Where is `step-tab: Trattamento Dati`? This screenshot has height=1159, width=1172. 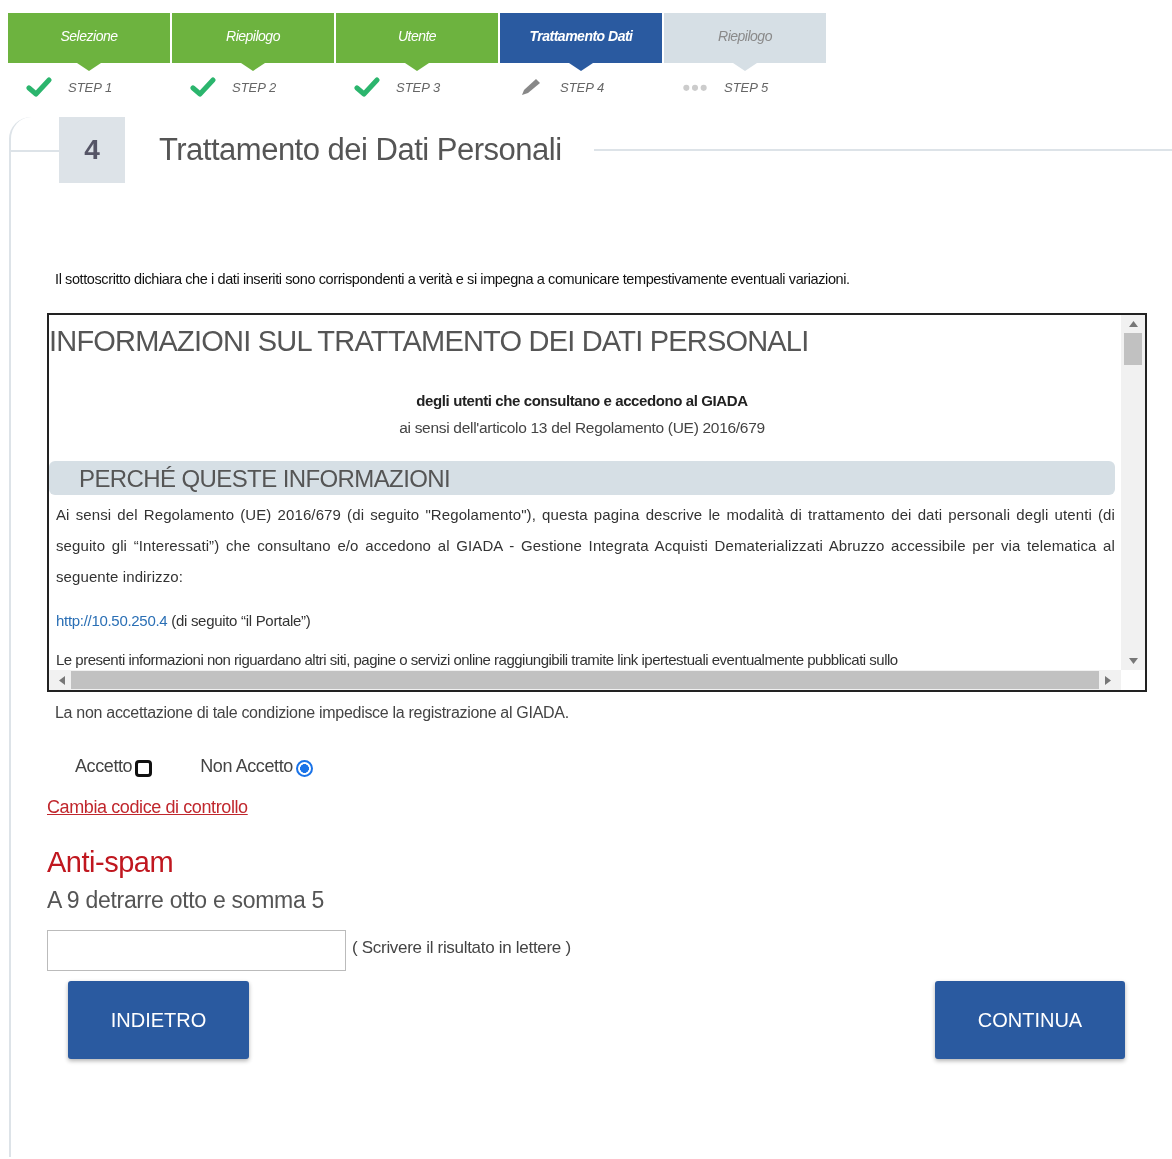 step-tab: Trattamento Dati is located at coordinates (581, 42).